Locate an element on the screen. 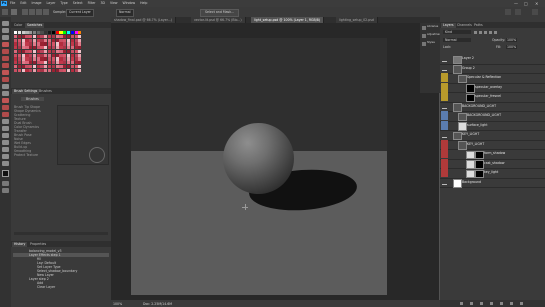  menu-edit: Edit is located at coordinates (23, 3).